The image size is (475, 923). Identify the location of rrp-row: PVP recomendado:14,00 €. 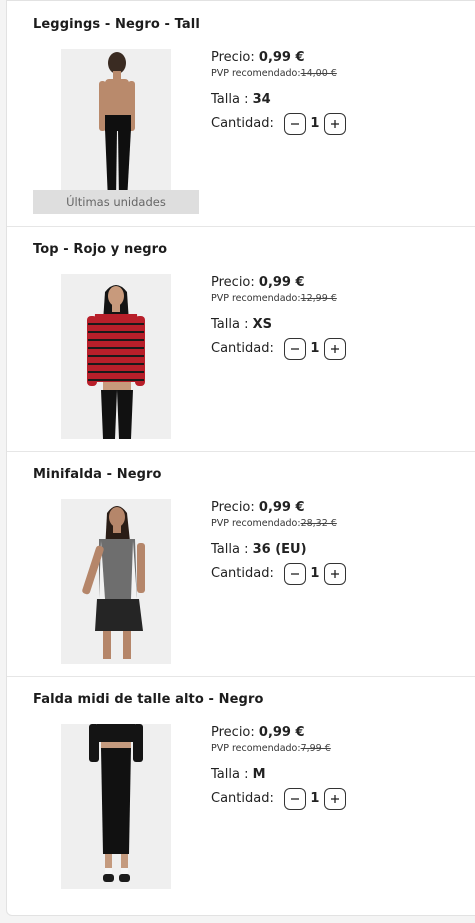
(341, 74).